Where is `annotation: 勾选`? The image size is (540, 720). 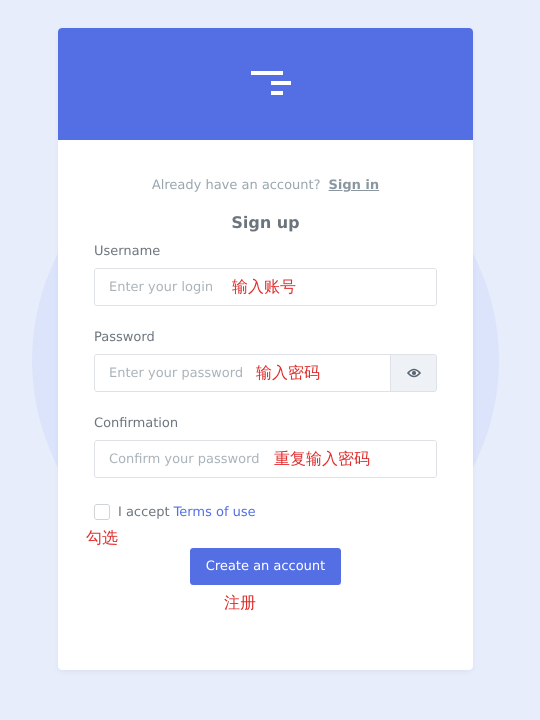
annotation: 勾选 is located at coordinates (102, 538).